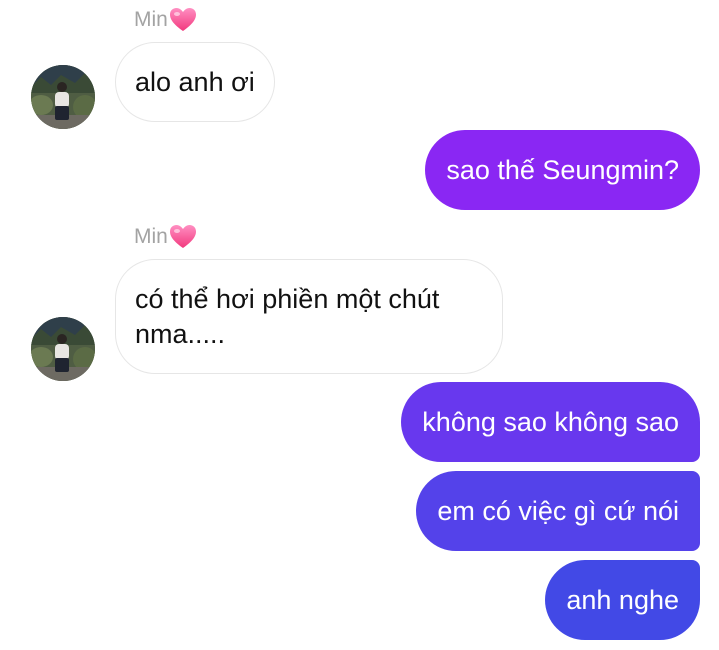 This screenshot has width=719, height=650. I want to click on message-text: không sao không sao, so click(550, 422).